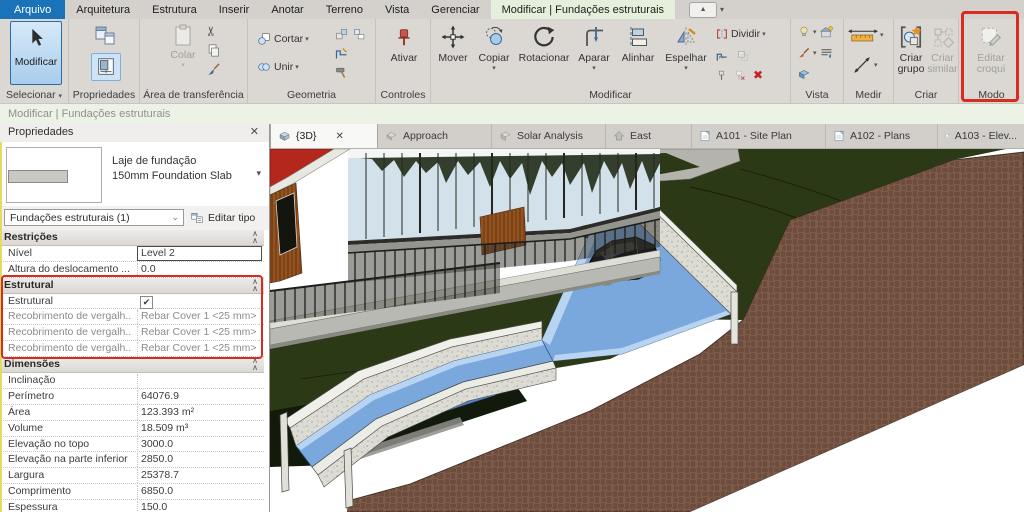 This screenshot has width=1024, height=512. I want to click on tab-3d: {3D} ✕, so click(324, 136).